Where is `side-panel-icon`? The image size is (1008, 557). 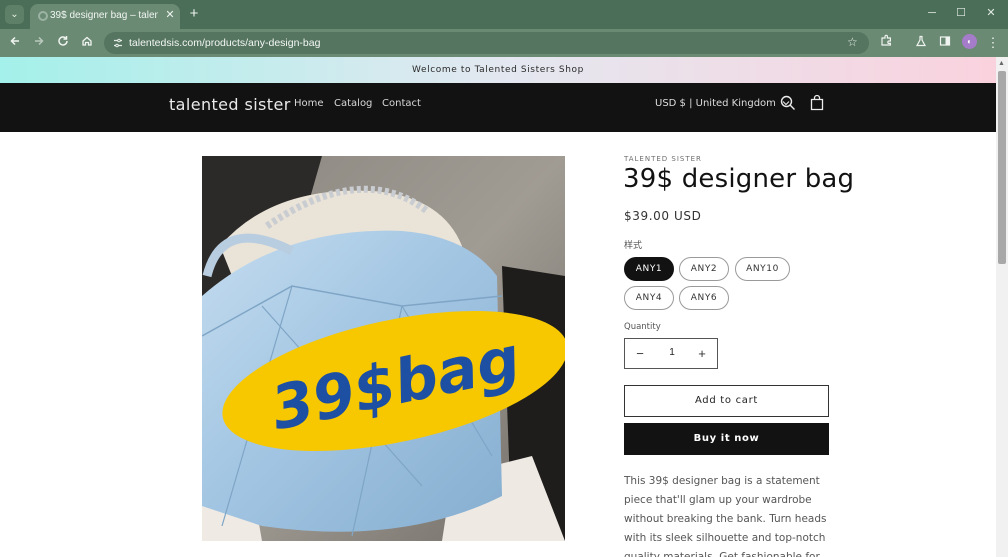
side-panel-icon is located at coordinates (945, 43).